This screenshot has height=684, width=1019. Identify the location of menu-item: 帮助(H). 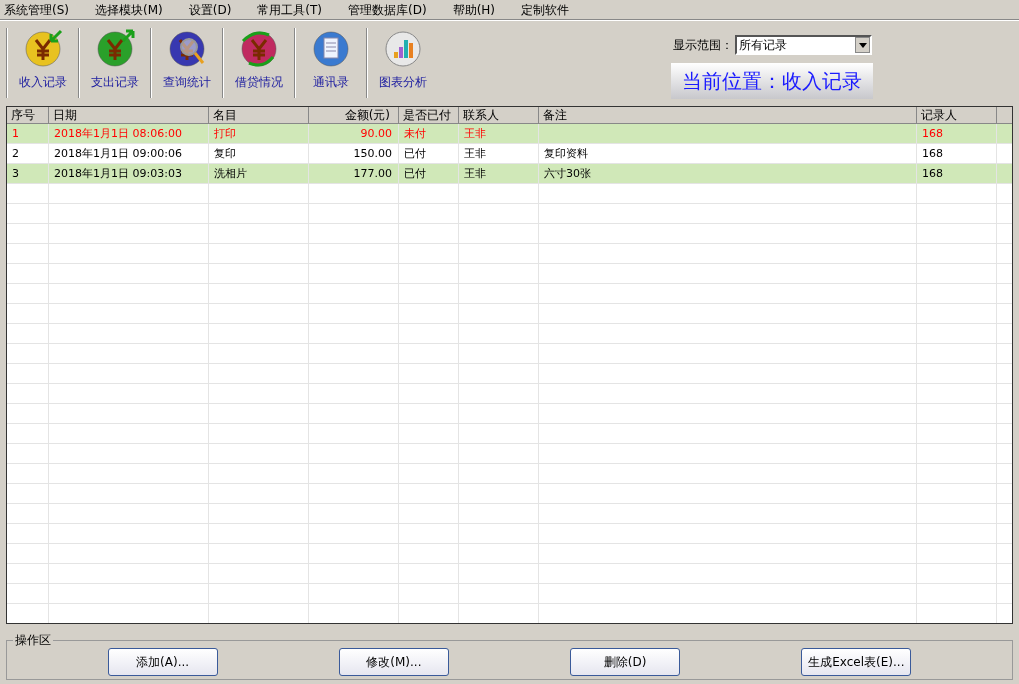
(473, 9).